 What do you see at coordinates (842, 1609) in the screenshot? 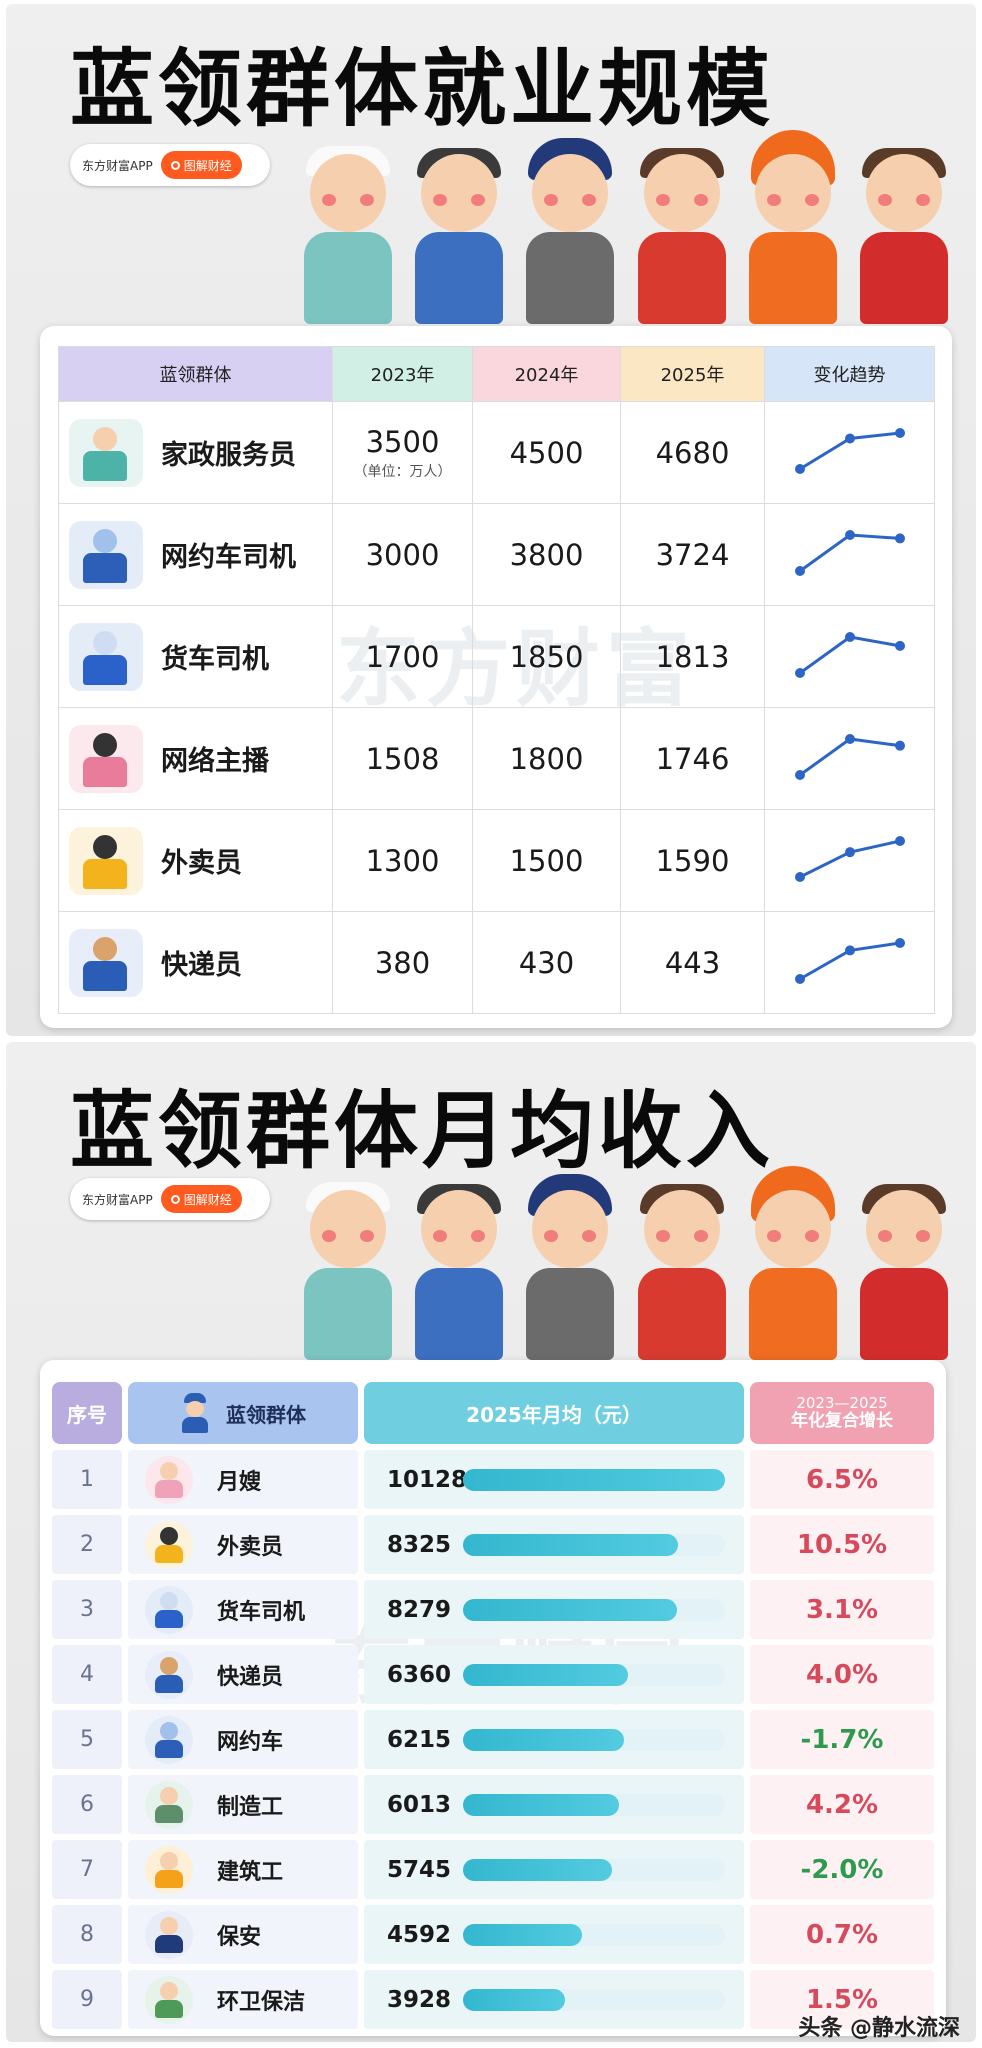
I see `growth-rate: 3.1%` at bounding box center [842, 1609].